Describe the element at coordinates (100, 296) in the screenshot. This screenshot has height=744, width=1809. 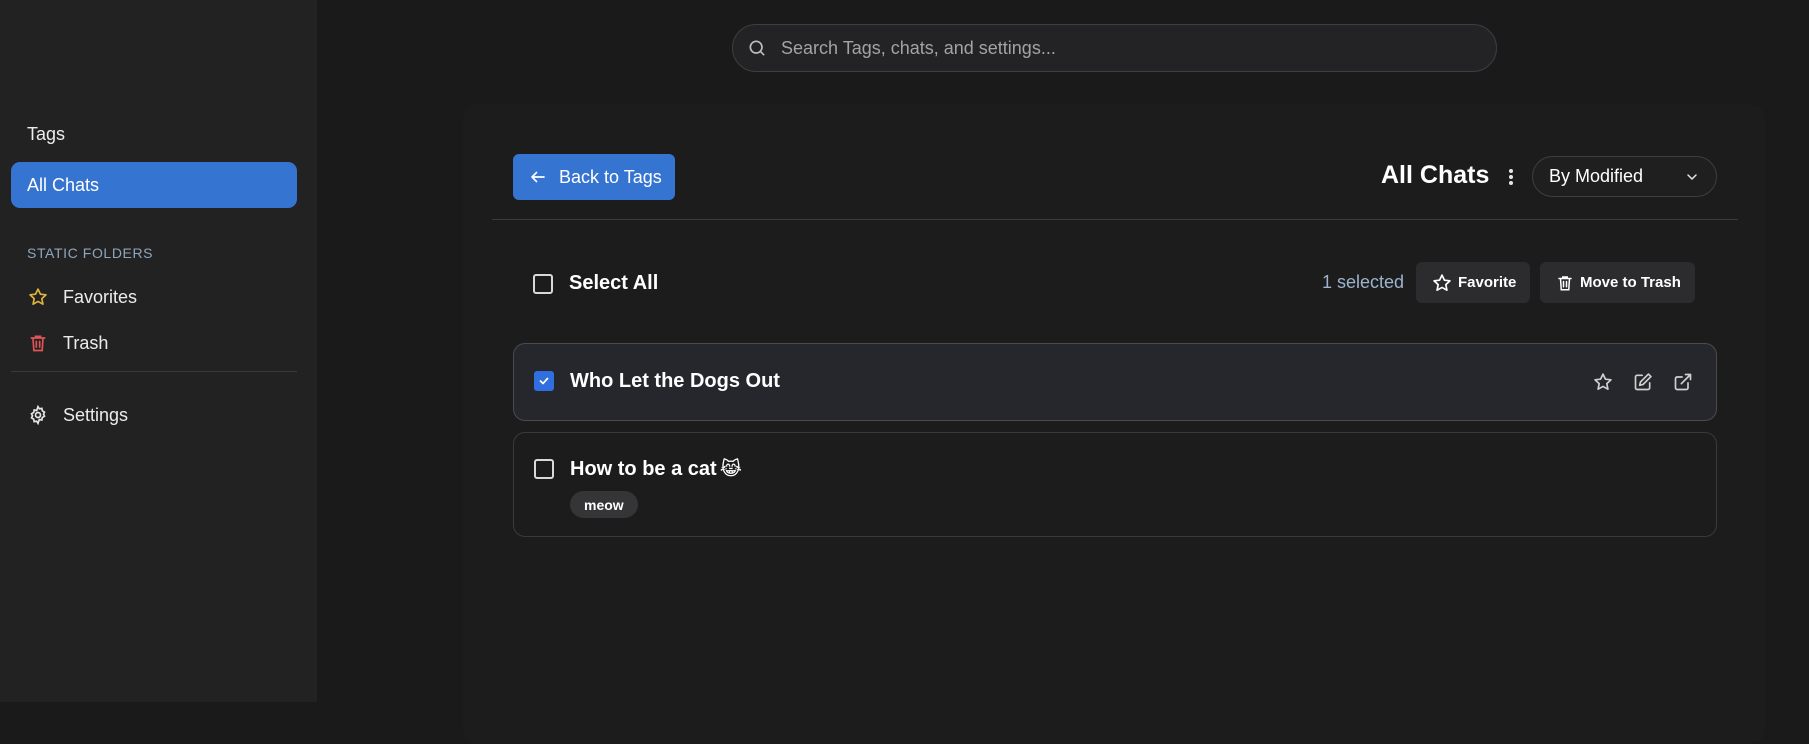
I see `sidebar-item-label: Favorites` at that location.